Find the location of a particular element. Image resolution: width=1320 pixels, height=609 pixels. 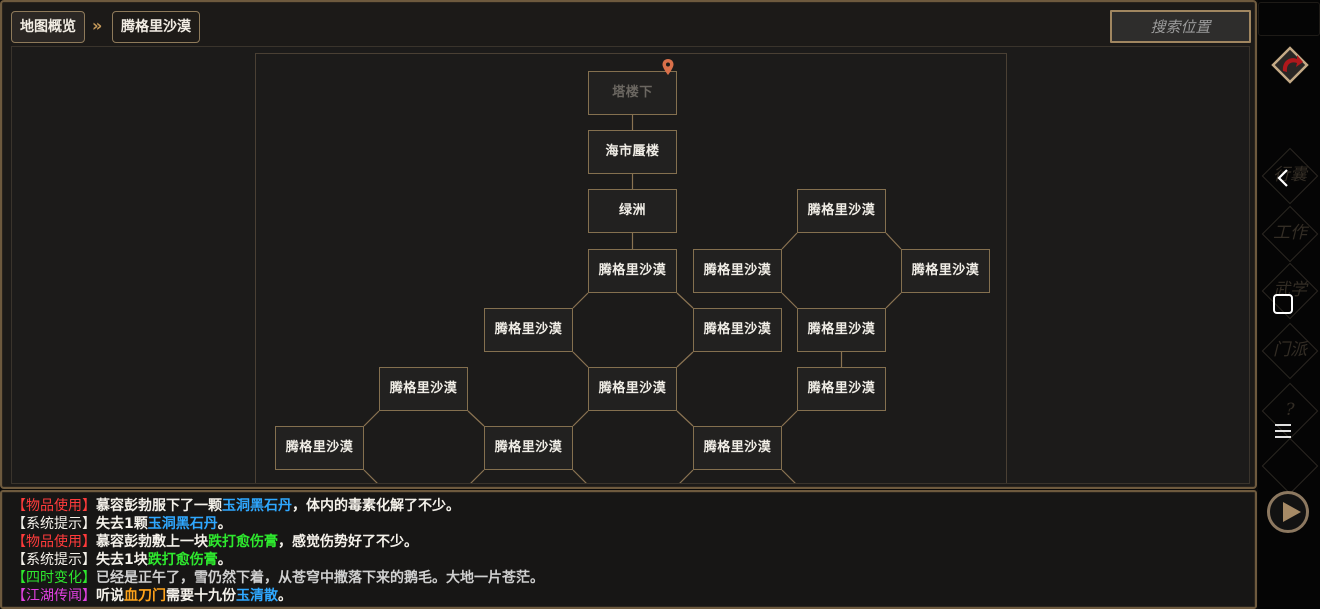

log-text: 血刀门 is located at coordinates (145, 596).